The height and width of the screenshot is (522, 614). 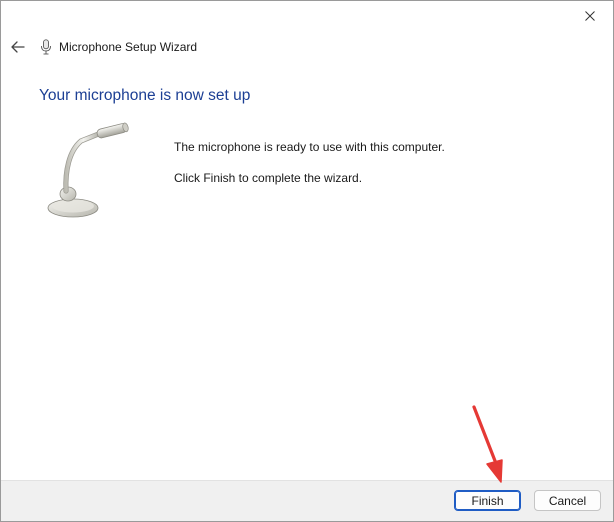 I want to click on finish-button: Finish, so click(x=487, y=500).